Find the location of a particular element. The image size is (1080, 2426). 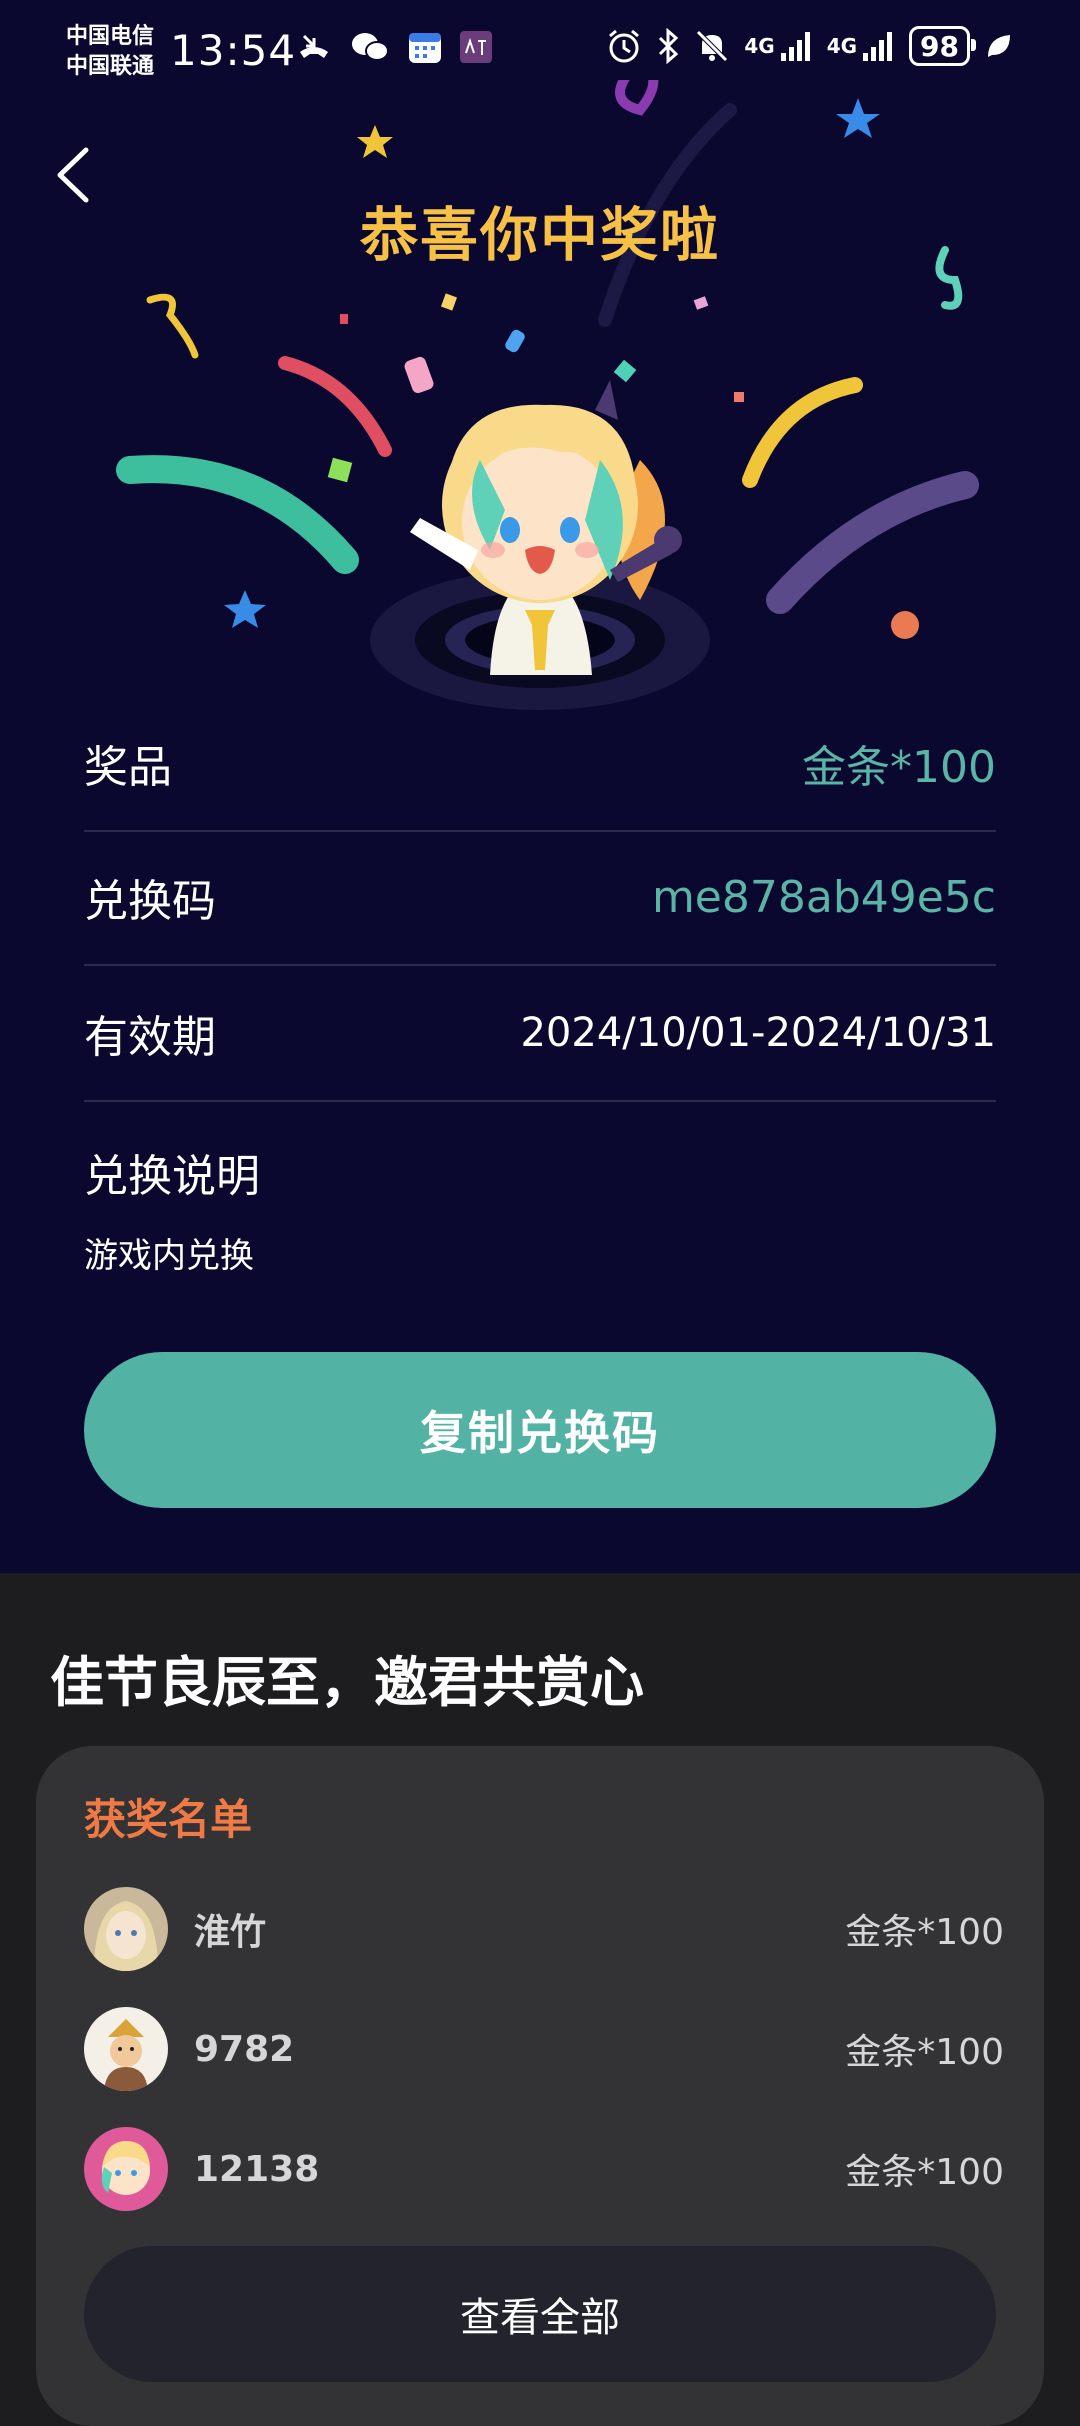

battery-level: 98 is located at coordinates (939, 46).